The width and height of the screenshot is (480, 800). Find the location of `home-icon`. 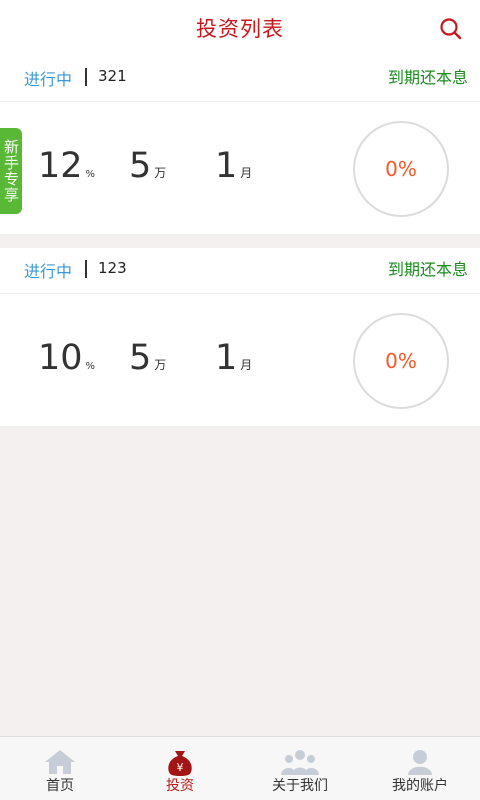

home-icon is located at coordinates (60, 762).